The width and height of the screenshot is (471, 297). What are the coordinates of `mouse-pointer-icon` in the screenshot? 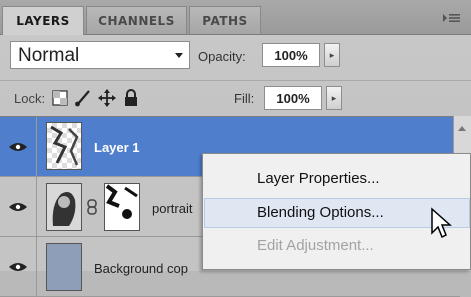 It's located at (441, 223).